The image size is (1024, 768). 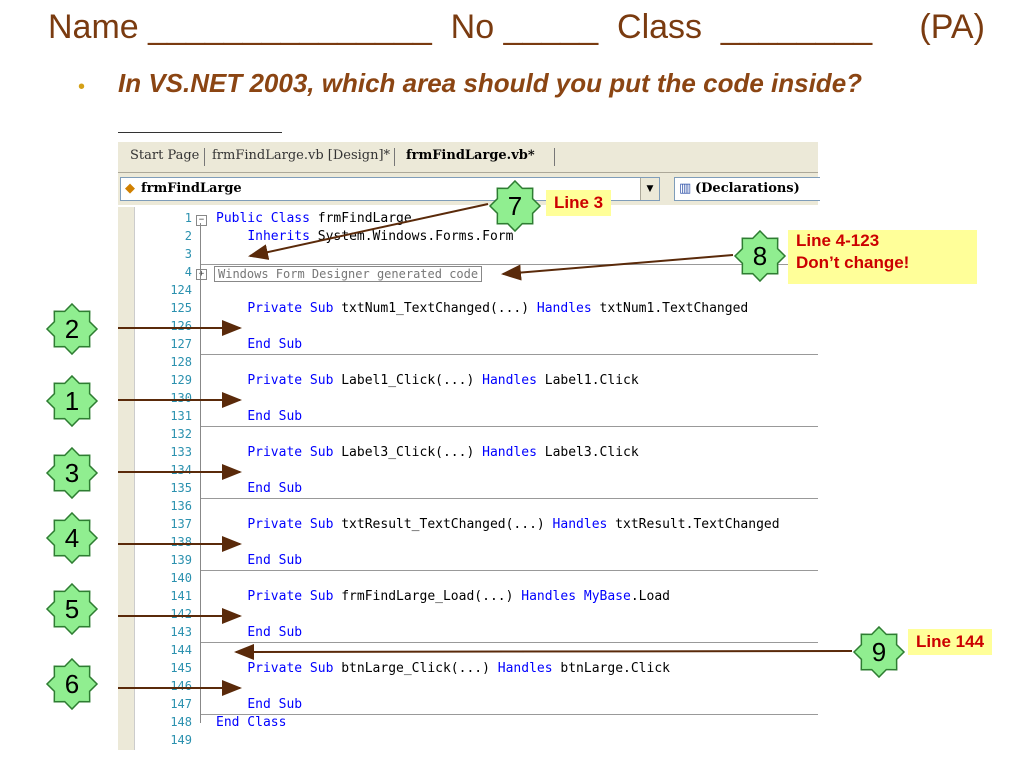 What do you see at coordinates (72, 329) in the screenshot?
I see `marker-label-2: 2` at bounding box center [72, 329].